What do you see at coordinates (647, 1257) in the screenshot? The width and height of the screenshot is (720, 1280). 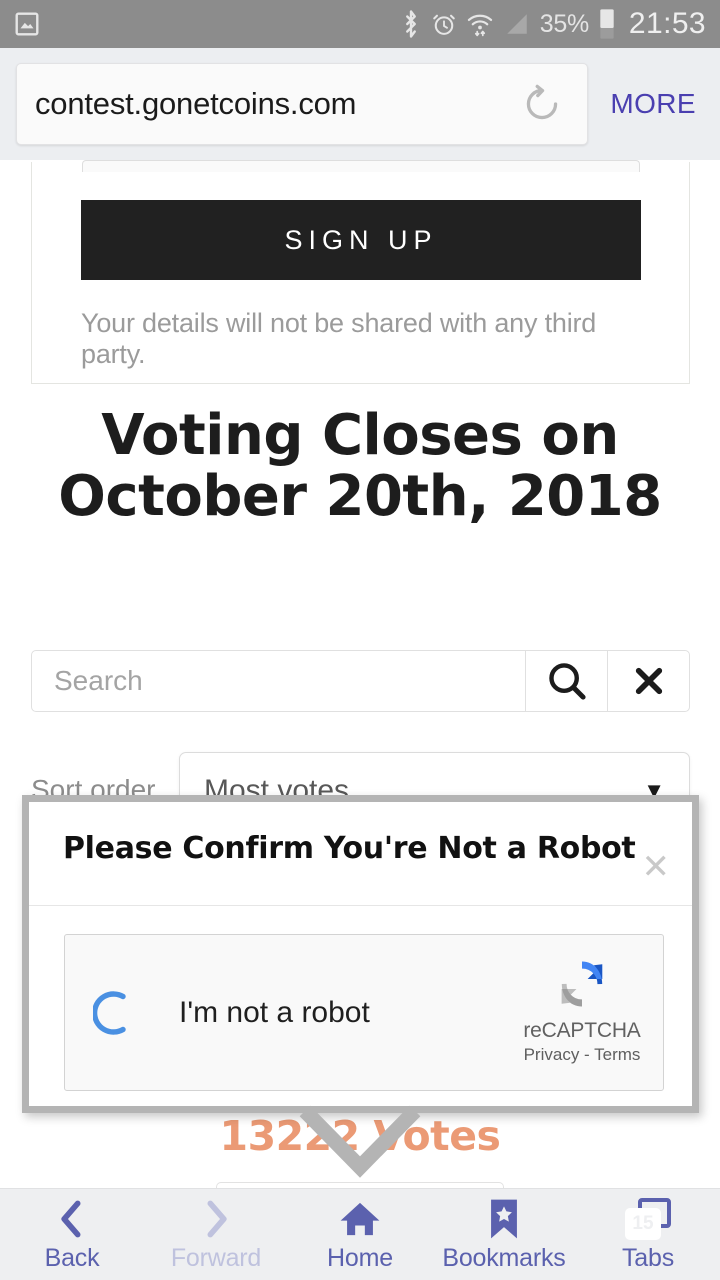 I see `nav-tabs-label: Tabs` at bounding box center [647, 1257].